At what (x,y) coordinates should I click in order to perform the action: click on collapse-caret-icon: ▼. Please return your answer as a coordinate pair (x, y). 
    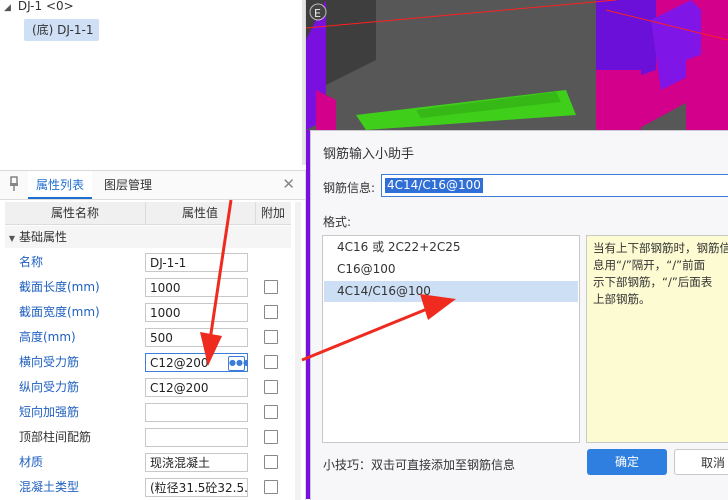
    Looking at the image, I should click on (12, 239).